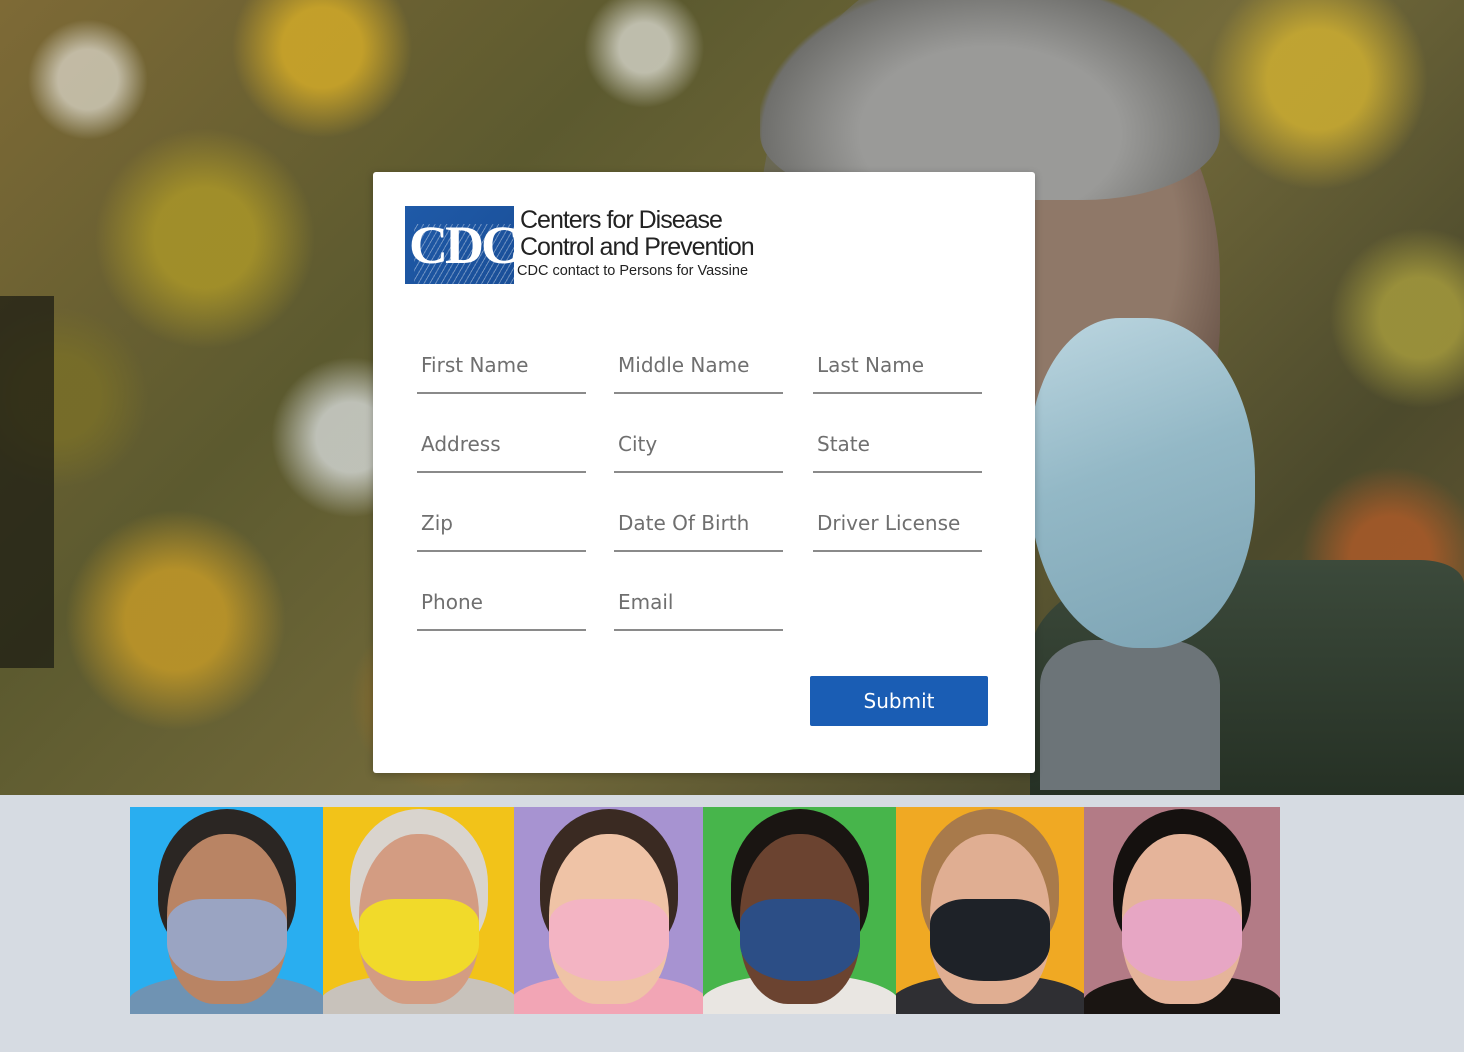 The height and width of the screenshot is (1052, 1464). I want to click on cdc-logo-tagline: CDC contact to Persons for Vassine, so click(633, 271).